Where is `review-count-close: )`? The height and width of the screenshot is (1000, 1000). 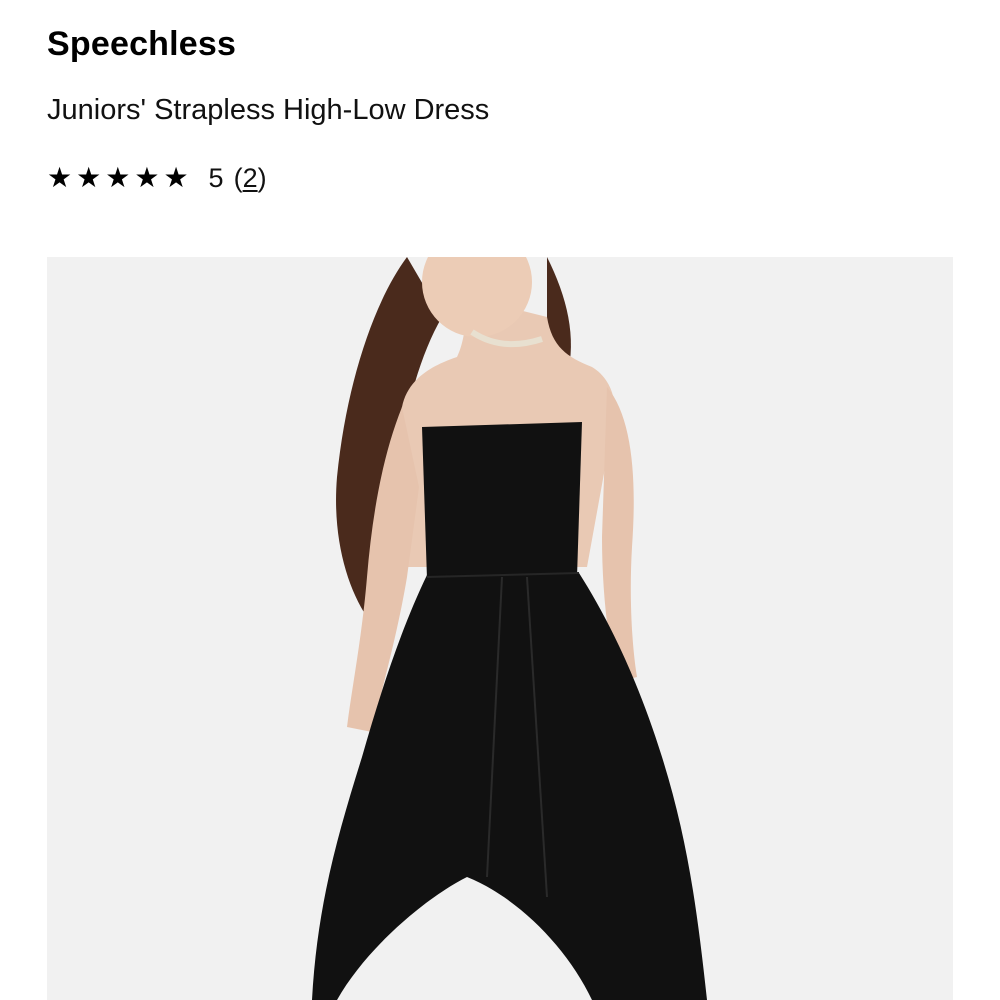 review-count-close: ) is located at coordinates (262, 177).